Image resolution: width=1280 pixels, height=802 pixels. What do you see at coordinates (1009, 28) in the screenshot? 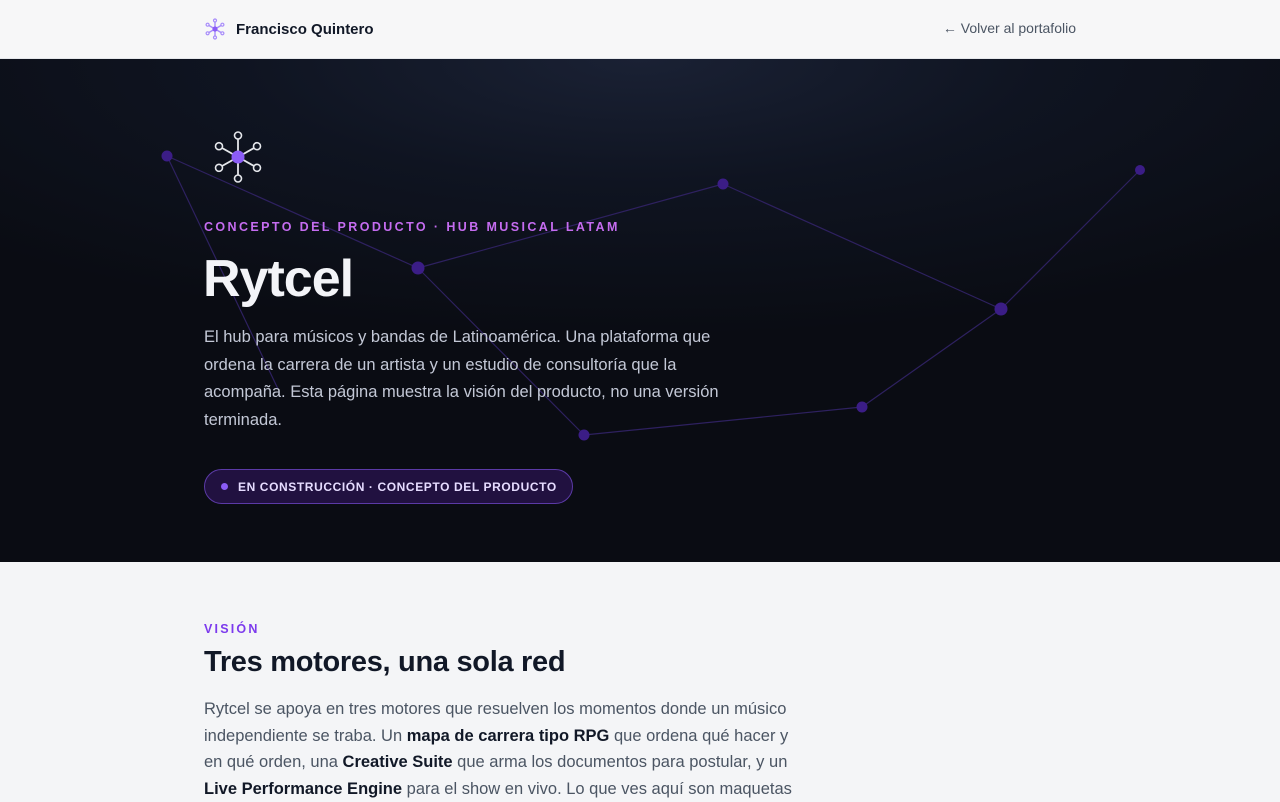
I see `back-to-portfolio-link: ← Volver al portafolio` at bounding box center [1009, 28].